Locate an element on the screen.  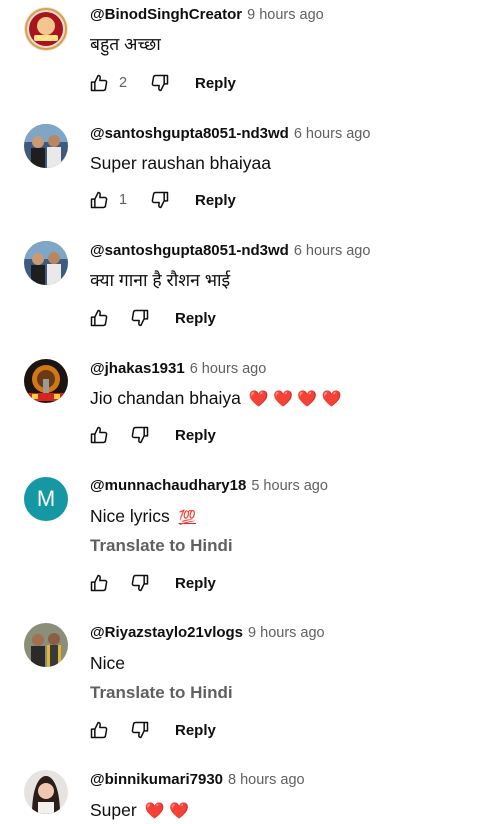
comment-header: @binnikumari7930 8 hours ago is located at coordinates (197, 780).